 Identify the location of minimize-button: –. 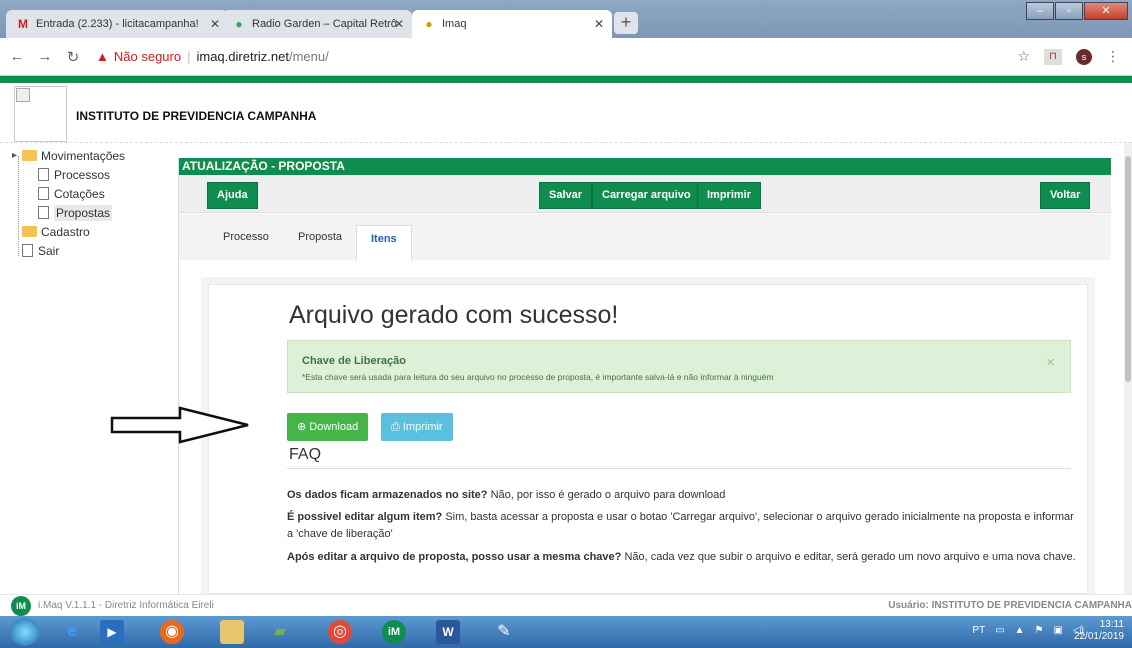
(1040, 11).